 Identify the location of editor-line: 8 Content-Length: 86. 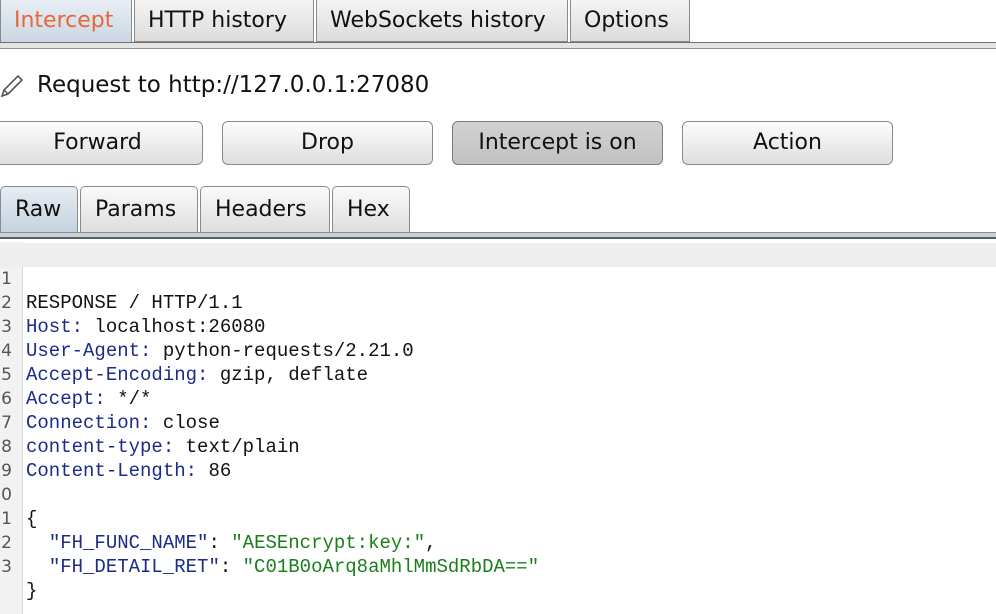
(498, 446).